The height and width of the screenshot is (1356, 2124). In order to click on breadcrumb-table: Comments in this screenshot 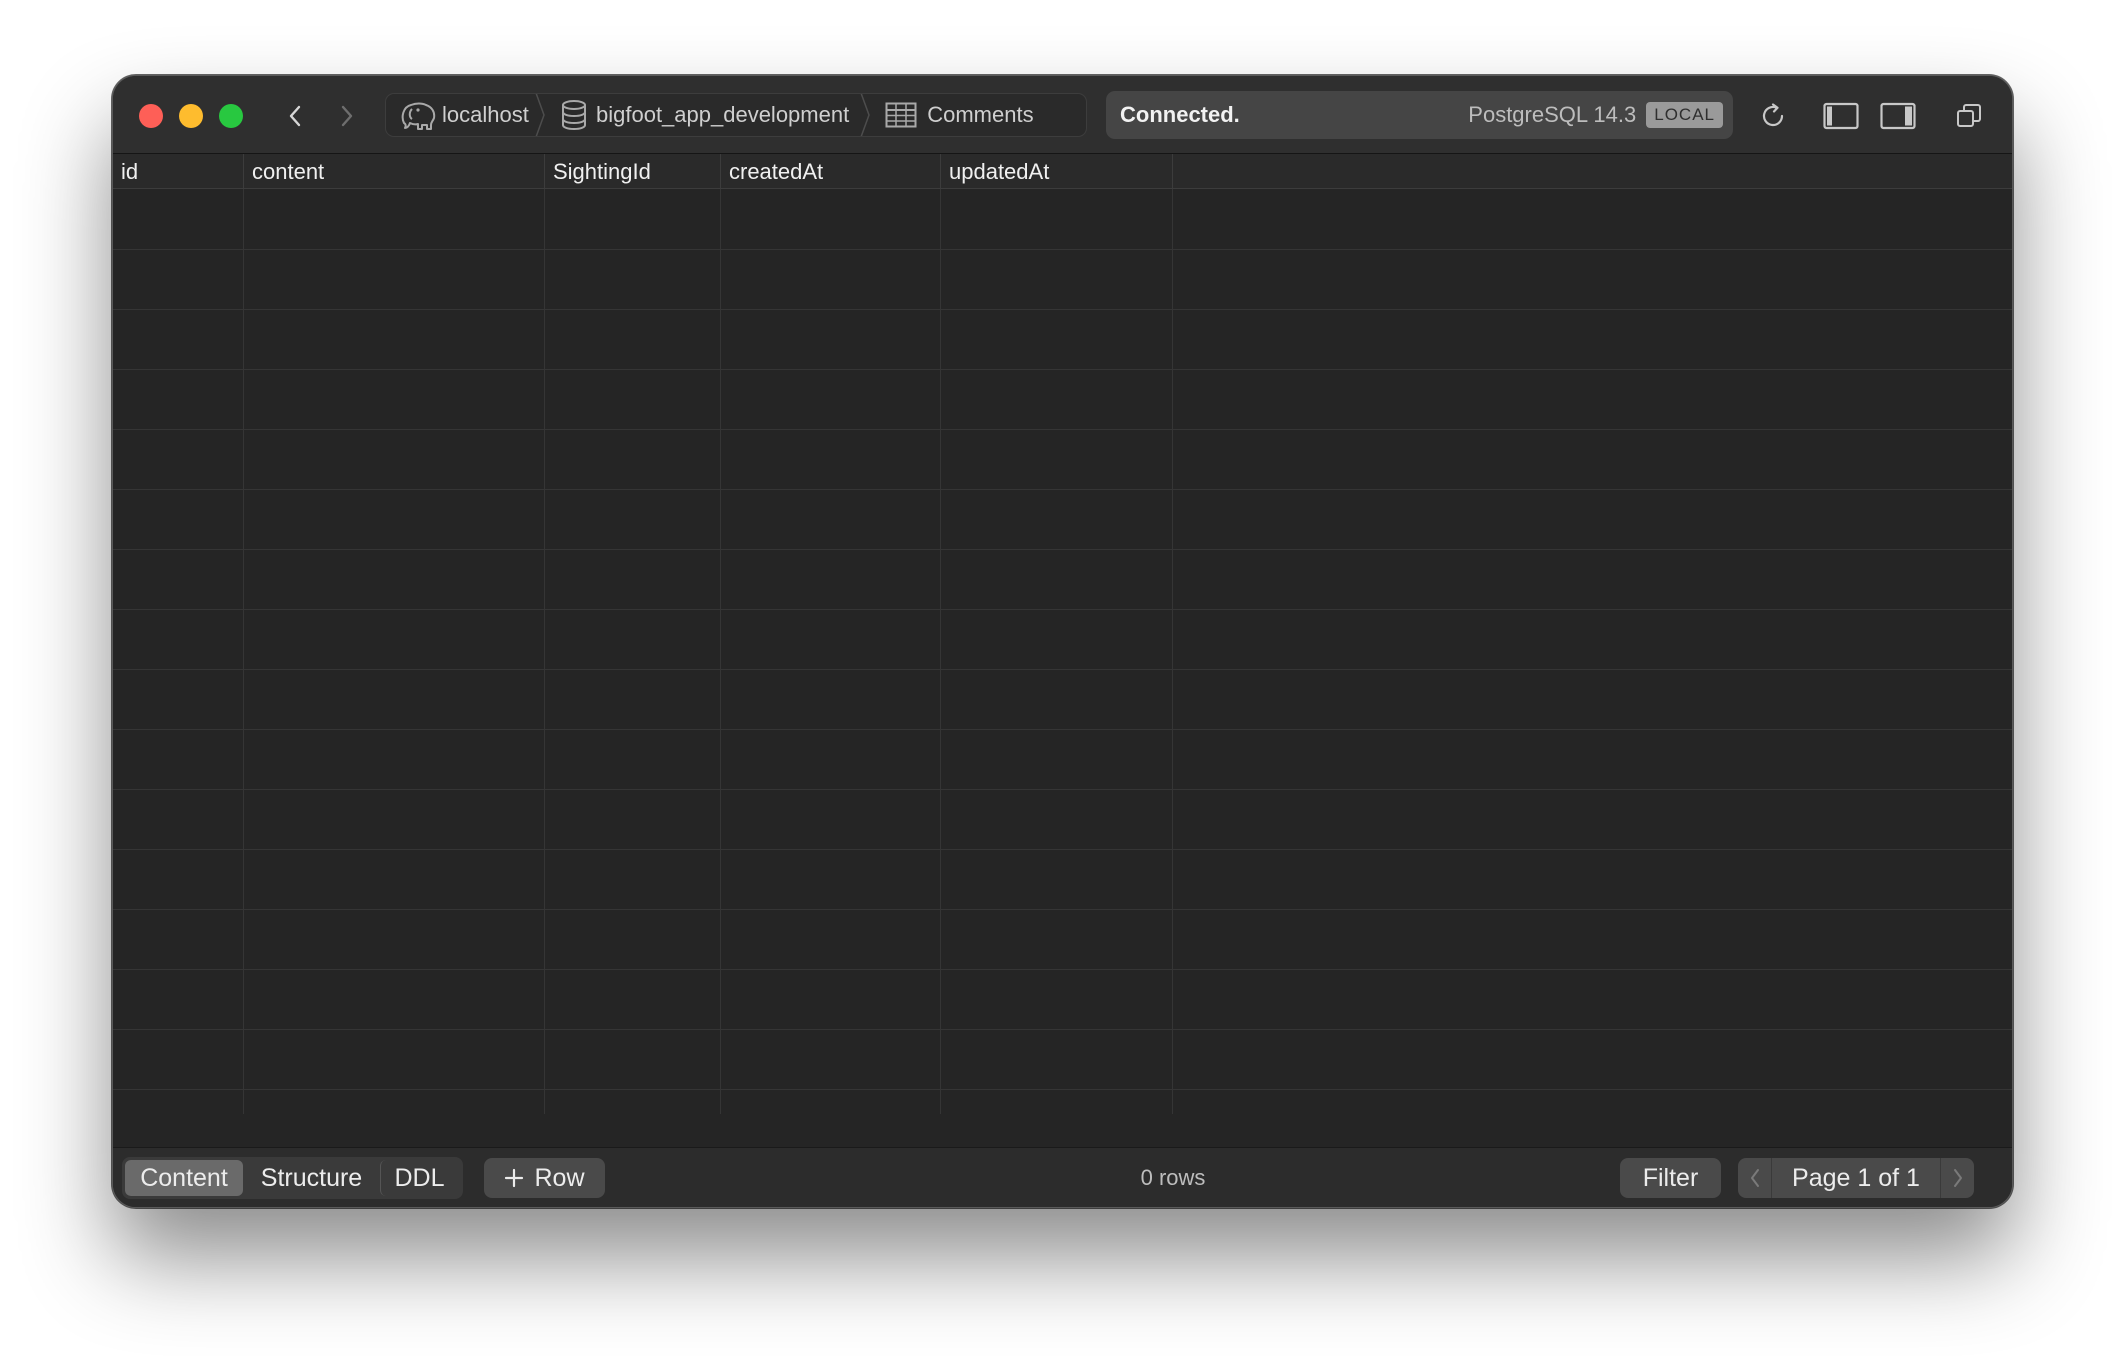, I will do `click(952, 115)`.